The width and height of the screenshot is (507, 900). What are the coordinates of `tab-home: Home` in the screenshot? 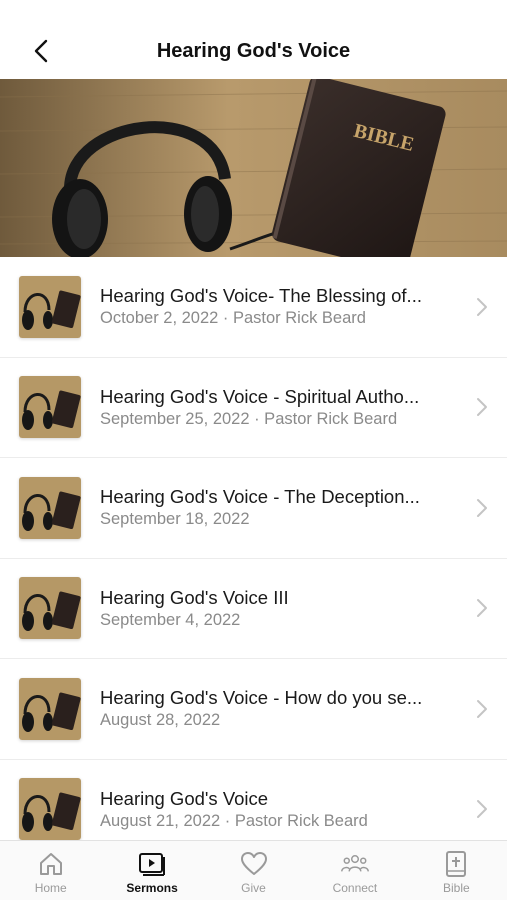 It's located at (50, 870).